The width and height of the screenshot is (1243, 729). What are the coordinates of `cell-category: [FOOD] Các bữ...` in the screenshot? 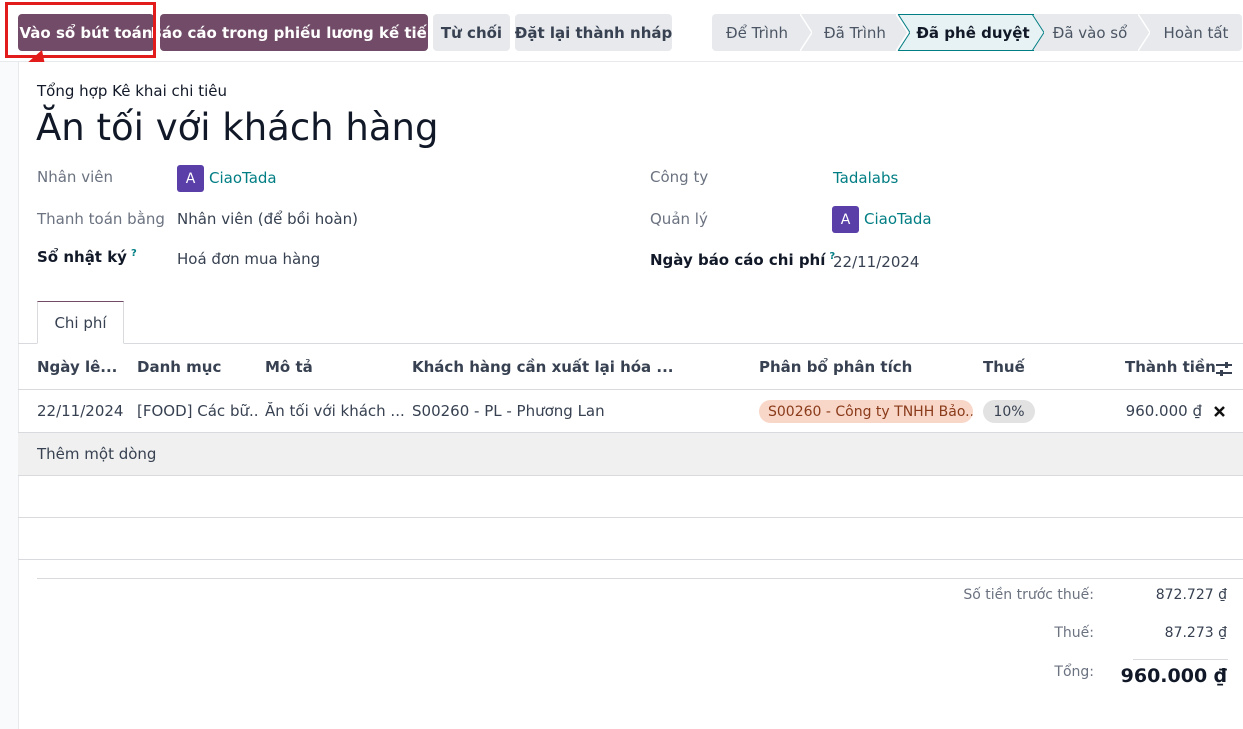 It's located at (198, 411).